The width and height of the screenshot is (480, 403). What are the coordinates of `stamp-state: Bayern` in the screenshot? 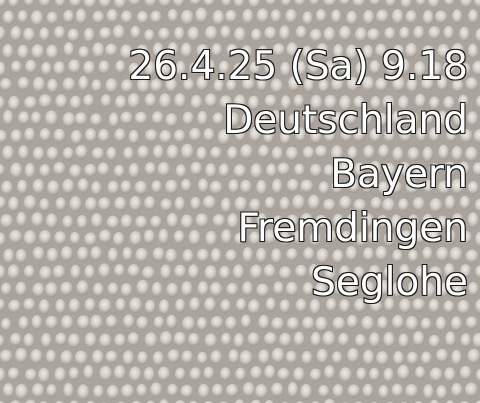 It's located at (399, 174).